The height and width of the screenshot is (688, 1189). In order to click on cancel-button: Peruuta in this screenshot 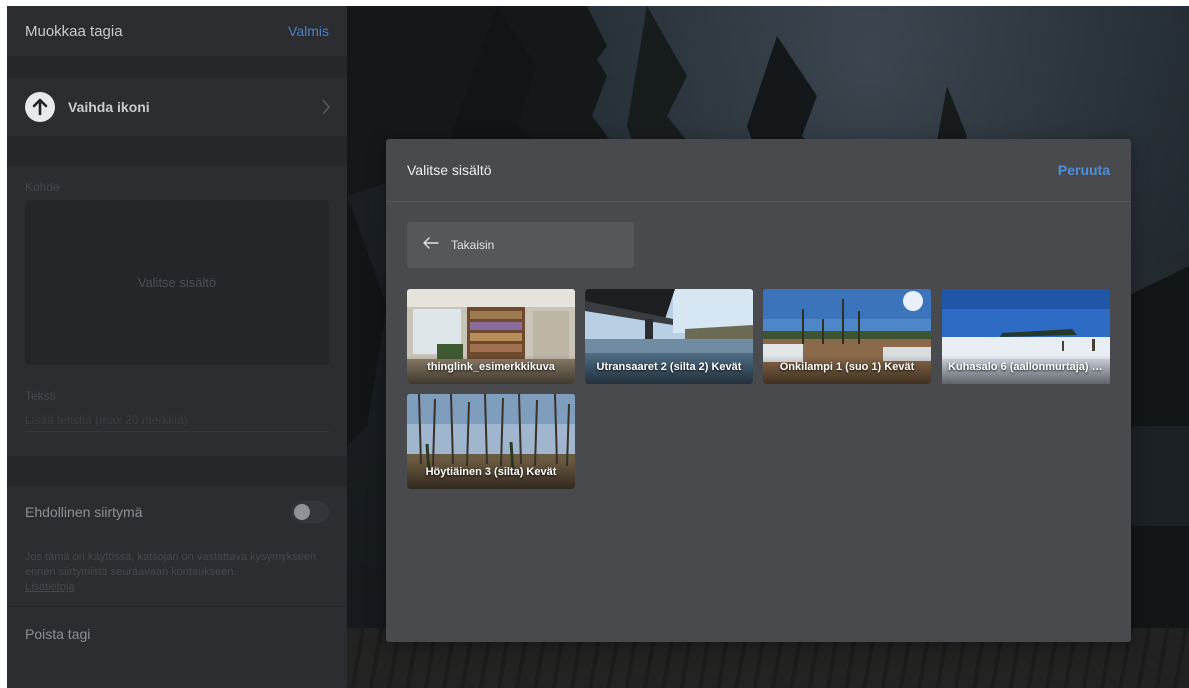, I will do `click(1084, 170)`.